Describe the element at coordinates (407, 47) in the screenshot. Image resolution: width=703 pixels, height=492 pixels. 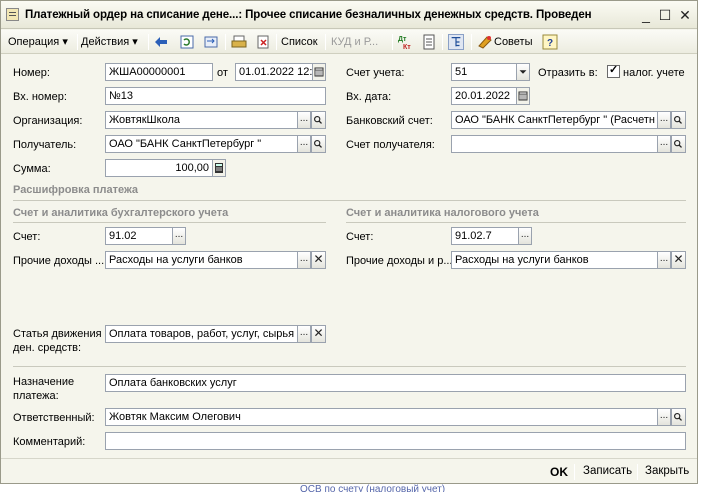
I see `svg-text: Кт` at that location.